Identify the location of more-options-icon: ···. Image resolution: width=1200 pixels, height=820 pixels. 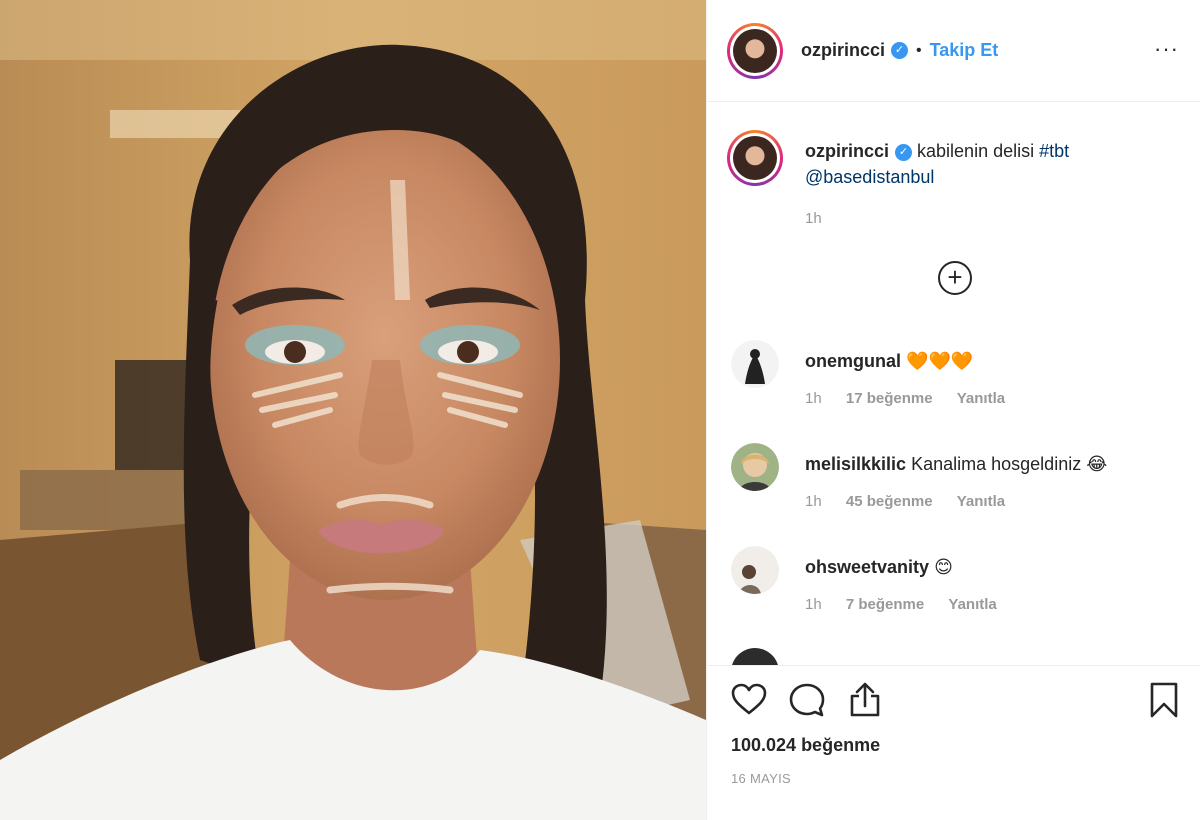
(1166, 49).